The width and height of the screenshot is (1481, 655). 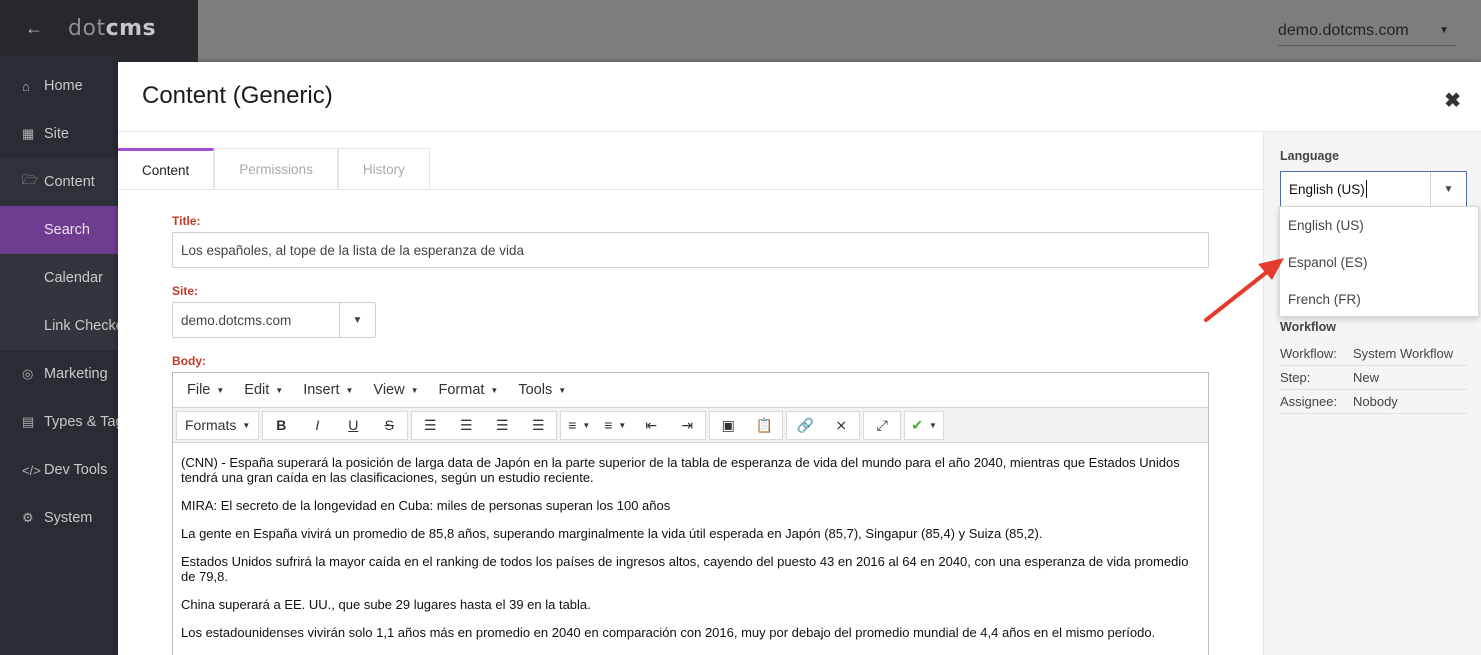 What do you see at coordinates (112, 28) in the screenshot?
I see `dotcms-logo: dotcms` at bounding box center [112, 28].